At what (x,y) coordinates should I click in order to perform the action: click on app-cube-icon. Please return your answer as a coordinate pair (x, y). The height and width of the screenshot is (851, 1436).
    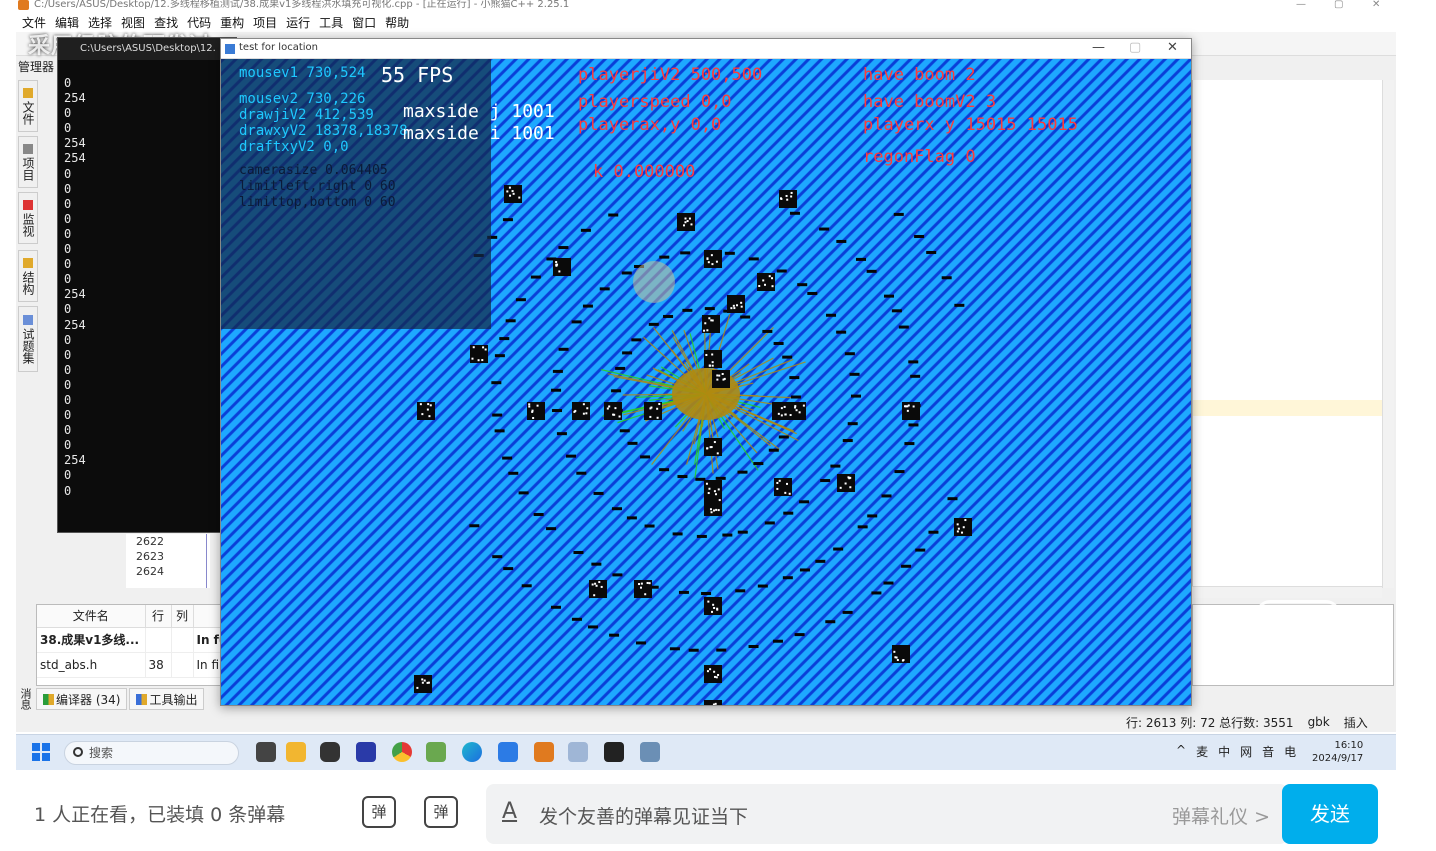
    Looking at the image, I should click on (330, 752).